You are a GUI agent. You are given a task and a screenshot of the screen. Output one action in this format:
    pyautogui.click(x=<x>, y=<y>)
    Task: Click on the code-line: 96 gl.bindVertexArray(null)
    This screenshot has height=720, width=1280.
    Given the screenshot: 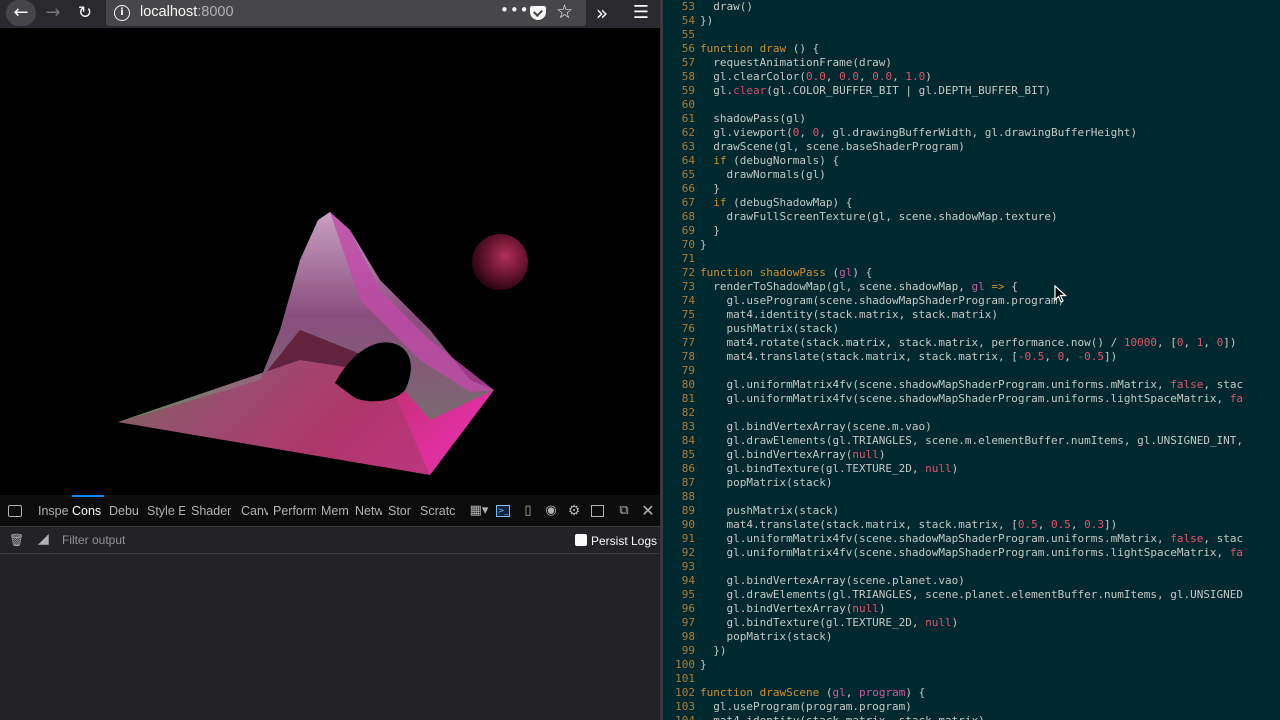 What is the action you would take?
    pyautogui.click(x=971, y=609)
    